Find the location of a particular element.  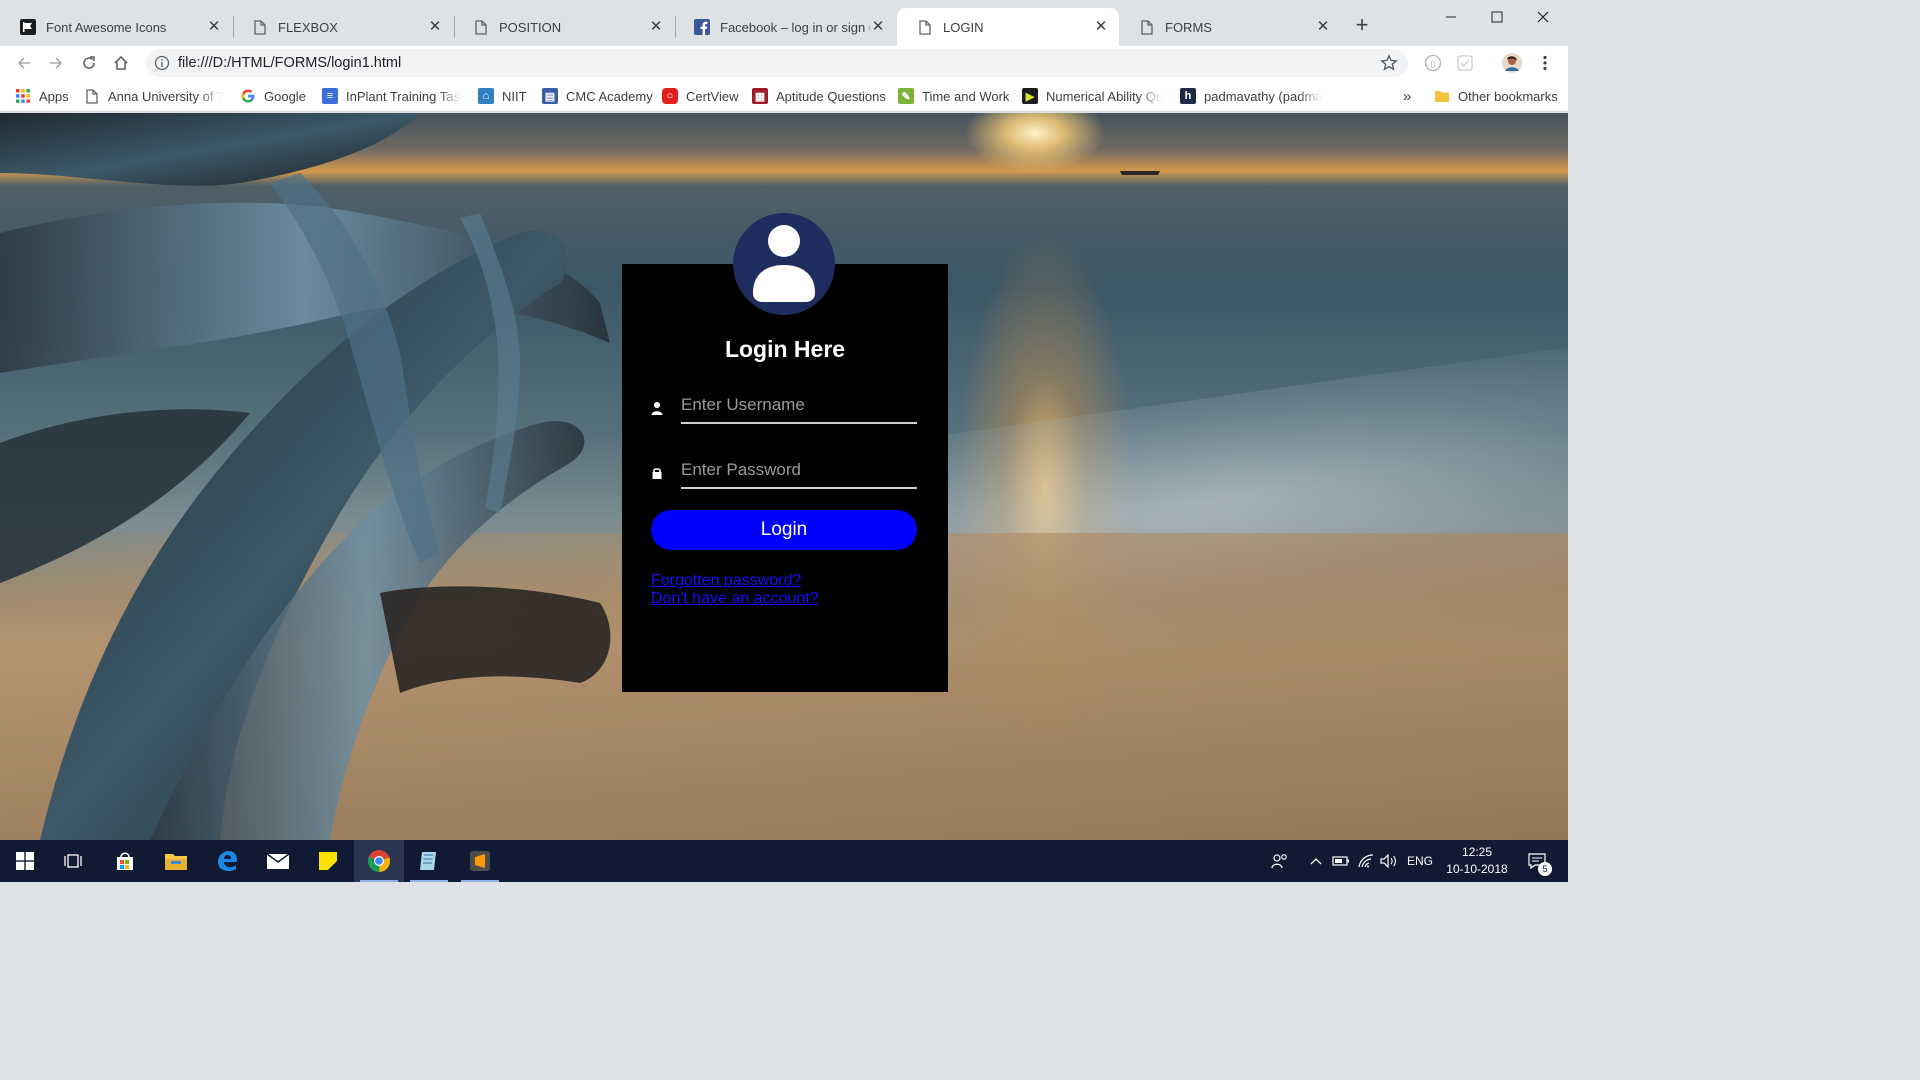

lock-icon is located at coordinates (657, 473).